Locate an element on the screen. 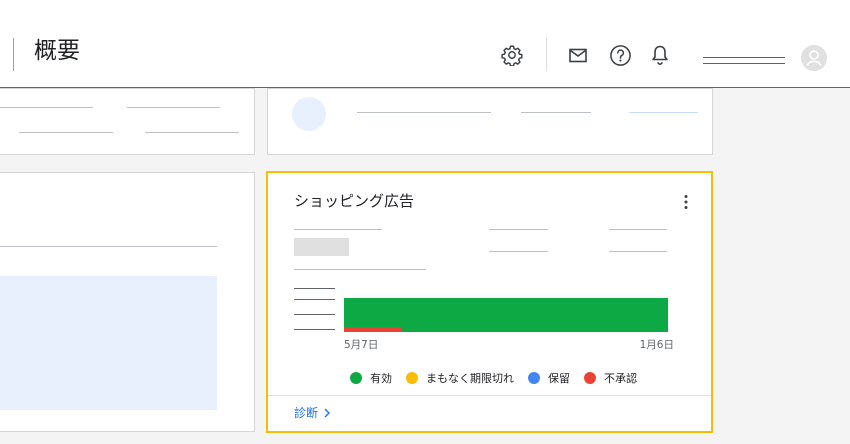 The image size is (850, 444). legend-item-active: 有効 is located at coordinates (371, 378).